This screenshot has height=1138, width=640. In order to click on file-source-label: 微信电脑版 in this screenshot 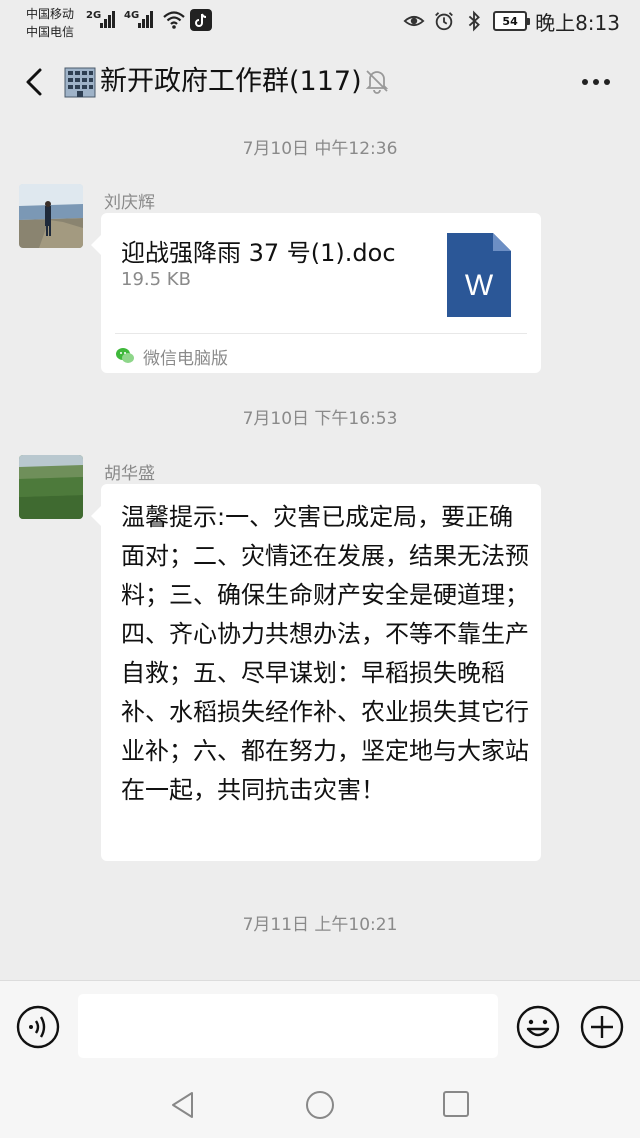, I will do `click(185, 358)`.